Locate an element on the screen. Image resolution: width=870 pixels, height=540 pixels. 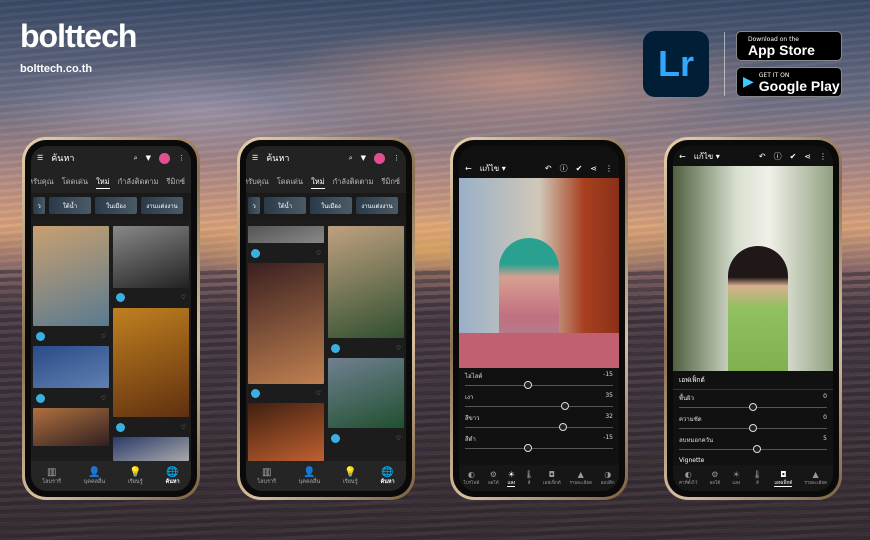
slider-0: ไฮไลต์ -15 is located at coordinates (539, 378).